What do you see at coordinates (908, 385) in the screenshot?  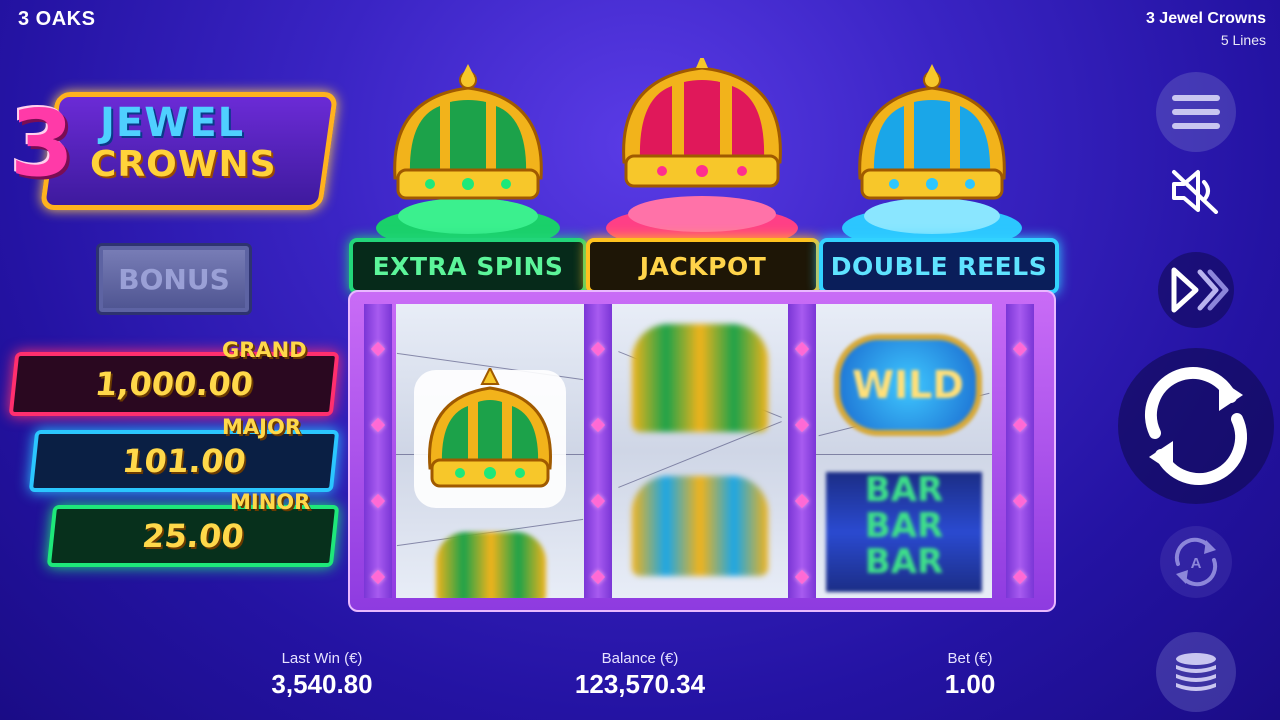 I see `wild-symbol: WILD` at bounding box center [908, 385].